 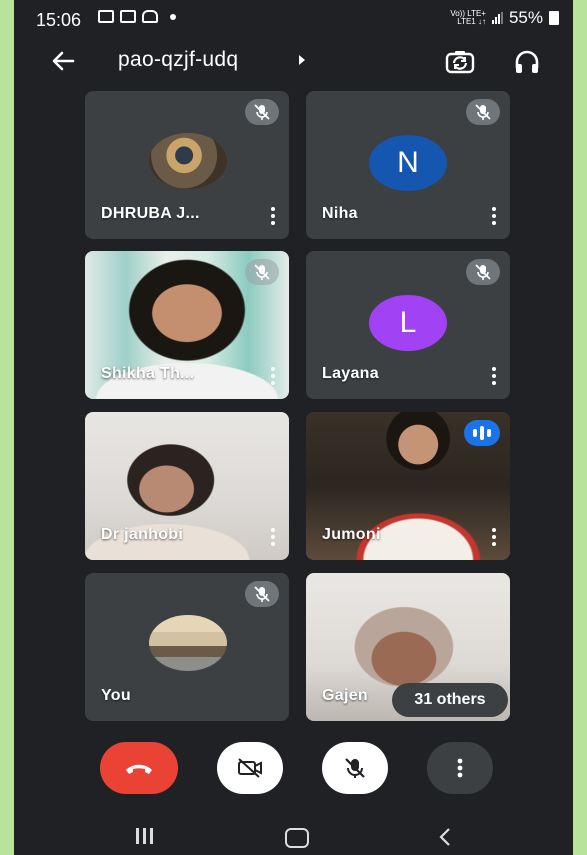 What do you see at coordinates (297, 838) in the screenshot?
I see `home-icon` at bounding box center [297, 838].